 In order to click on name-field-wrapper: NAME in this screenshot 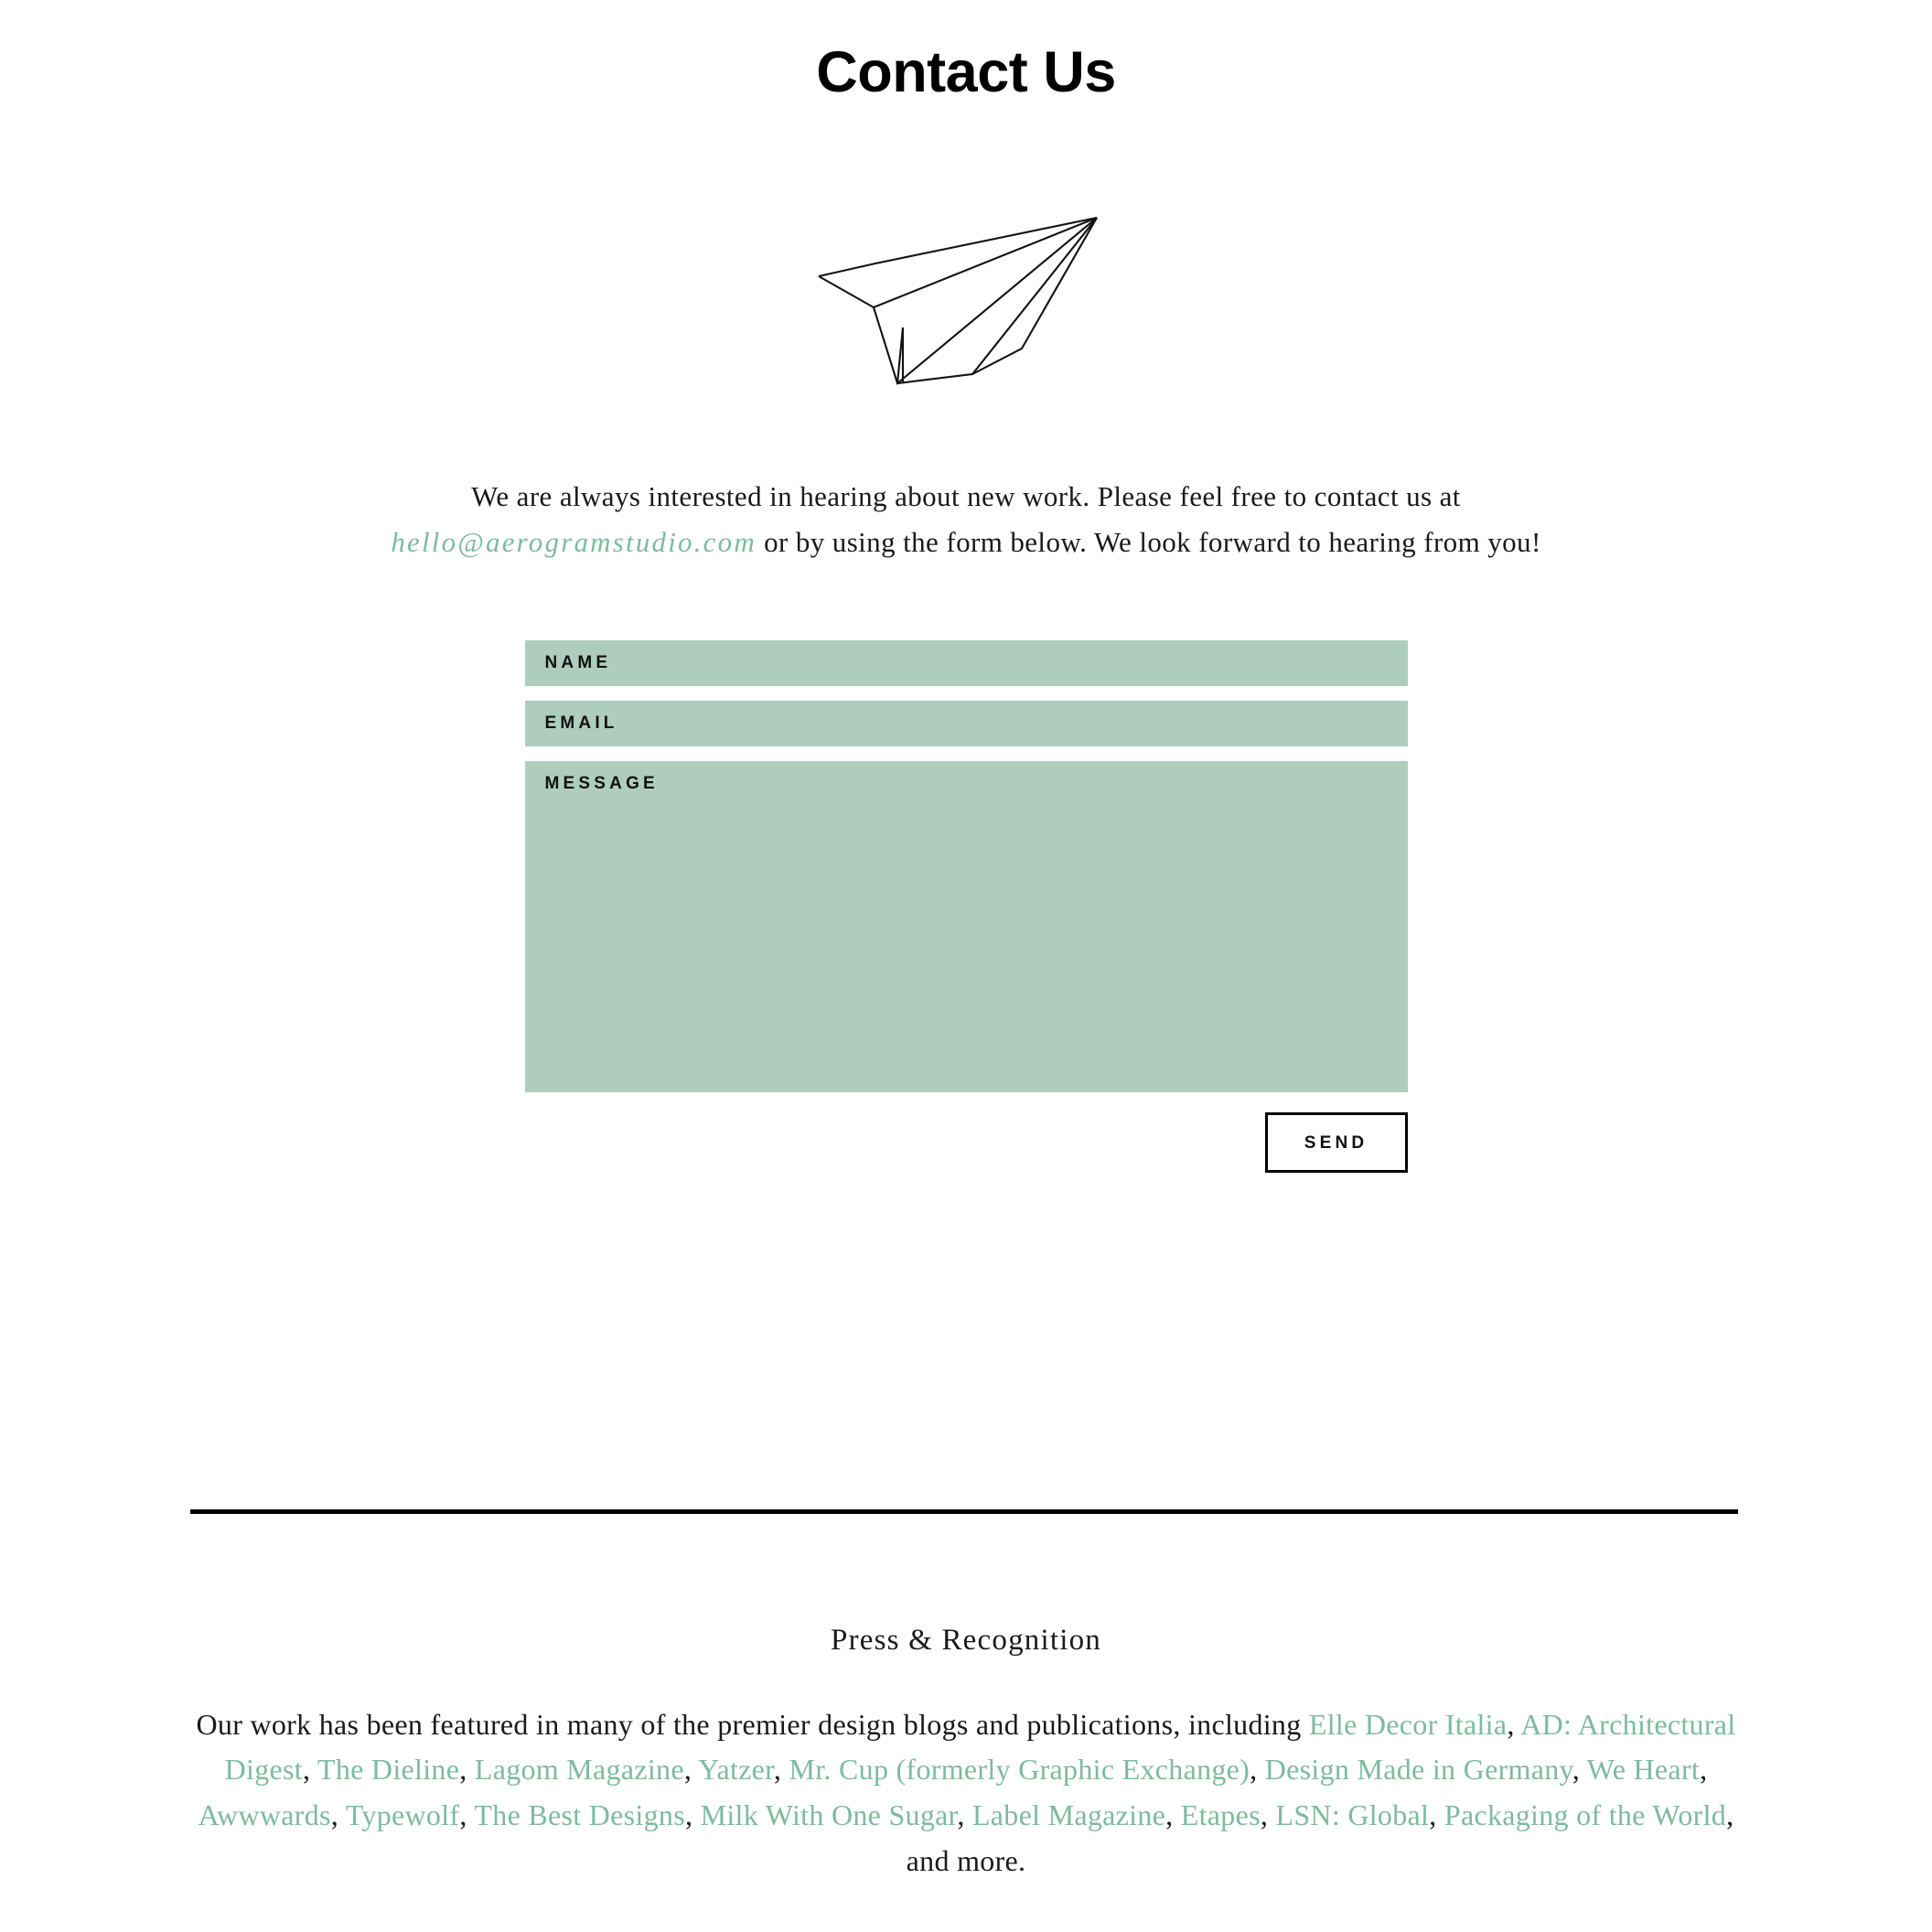, I will do `click(966, 664)`.